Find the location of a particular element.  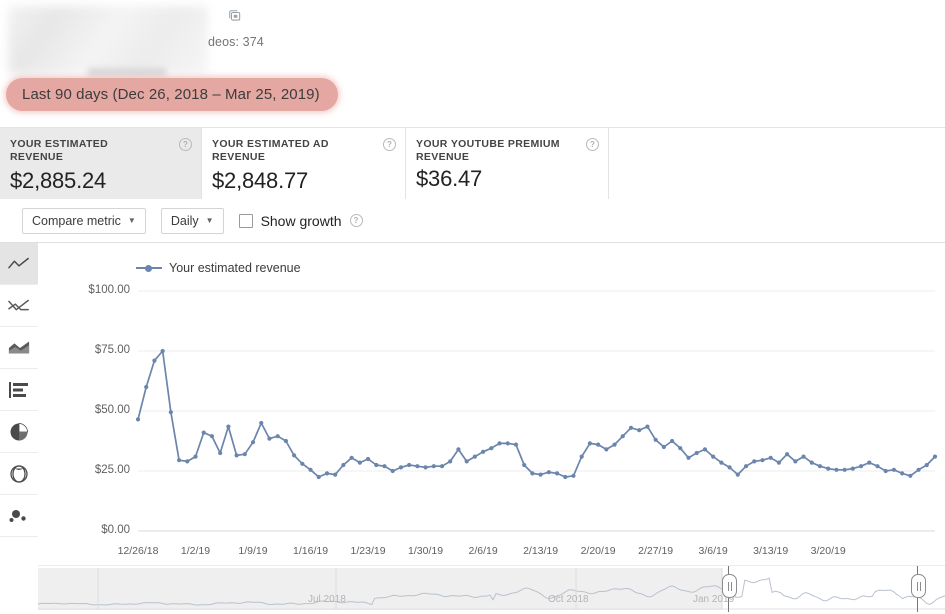

compare-metric-button: Compare metric ▼ is located at coordinates (84, 220).